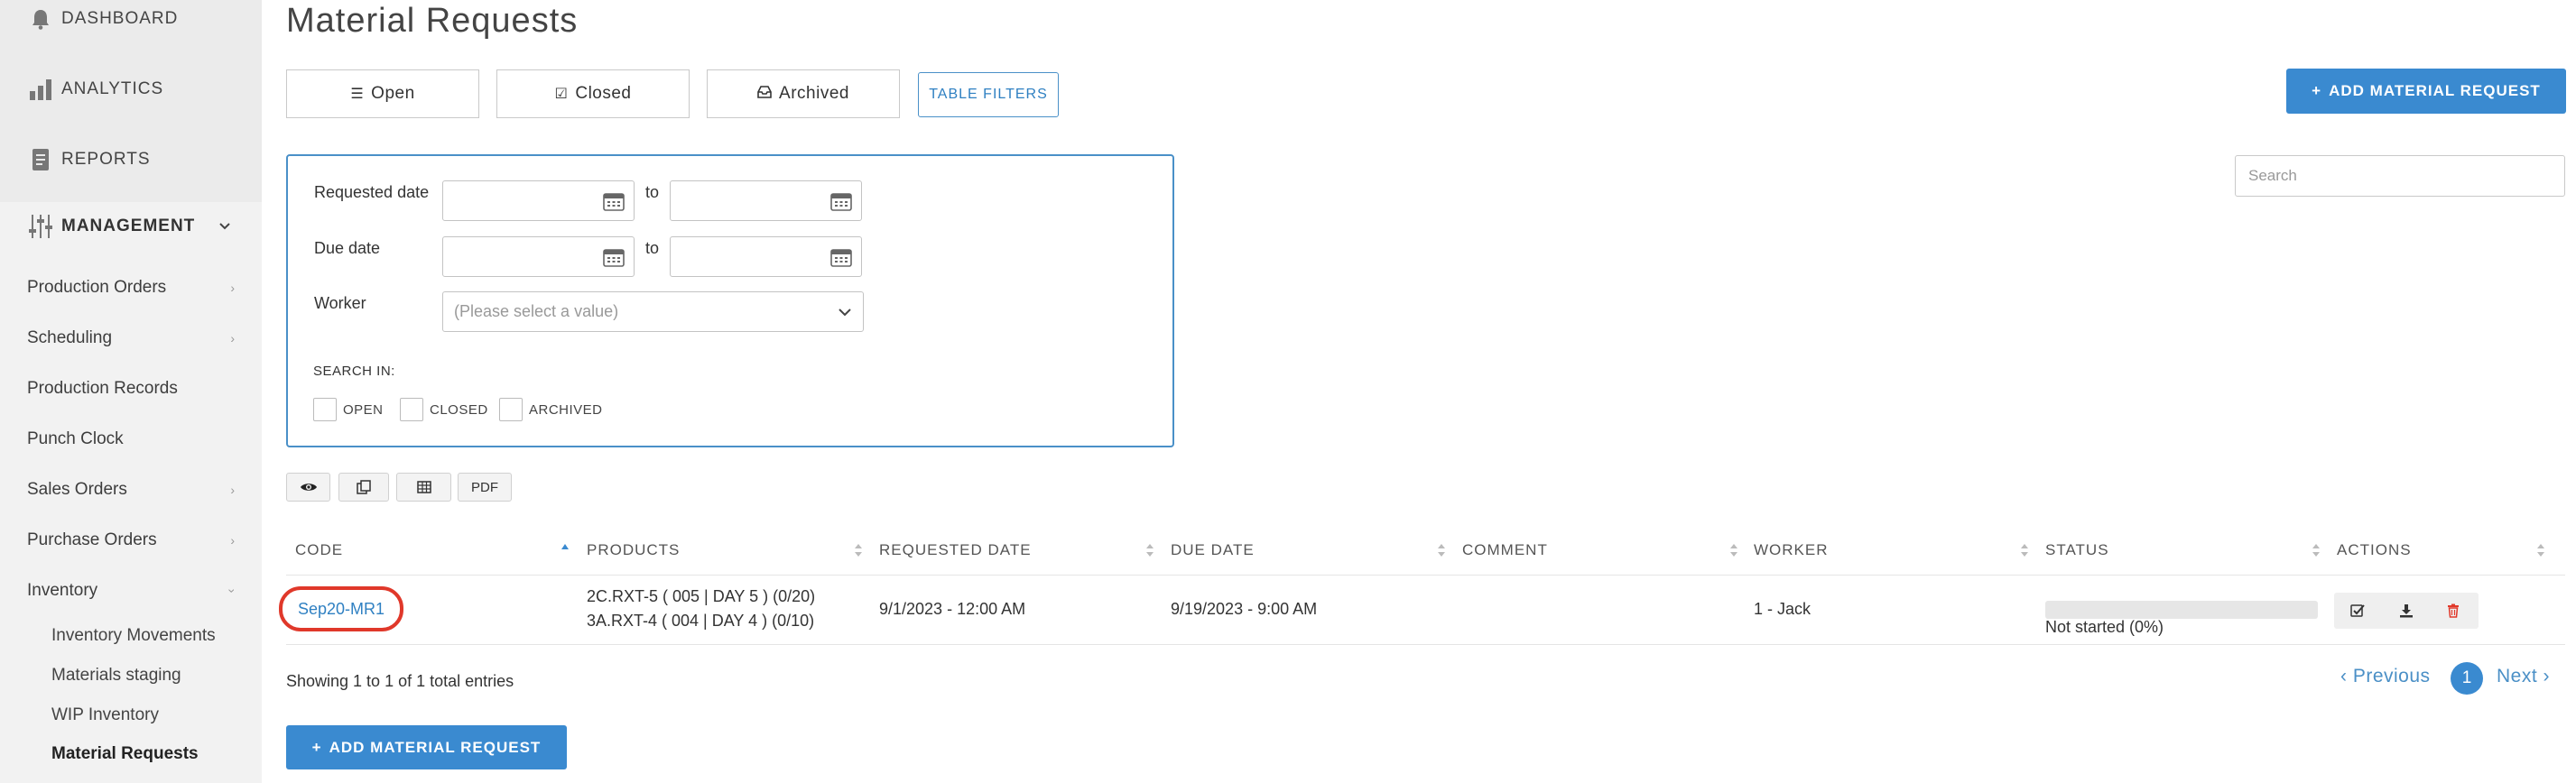 This screenshot has width=2576, height=783. What do you see at coordinates (372, 192) in the screenshot?
I see `requested-date-label: Requested date` at bounding box center [372, 192].